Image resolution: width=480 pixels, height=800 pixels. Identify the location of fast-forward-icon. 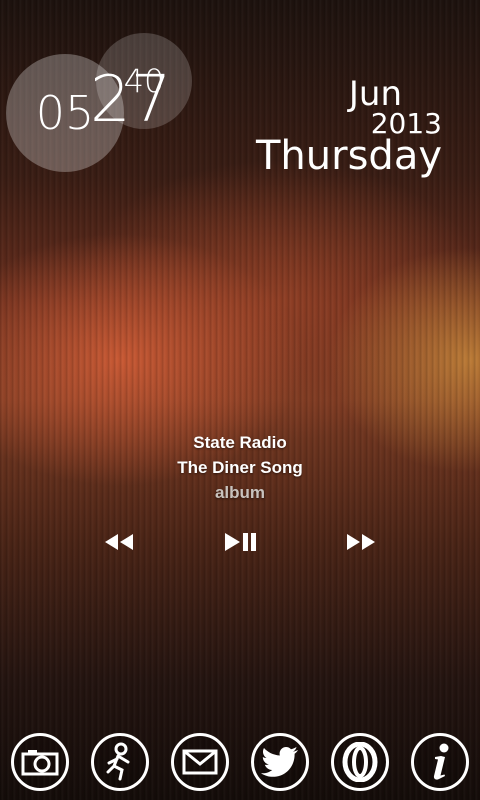
(361, 542).